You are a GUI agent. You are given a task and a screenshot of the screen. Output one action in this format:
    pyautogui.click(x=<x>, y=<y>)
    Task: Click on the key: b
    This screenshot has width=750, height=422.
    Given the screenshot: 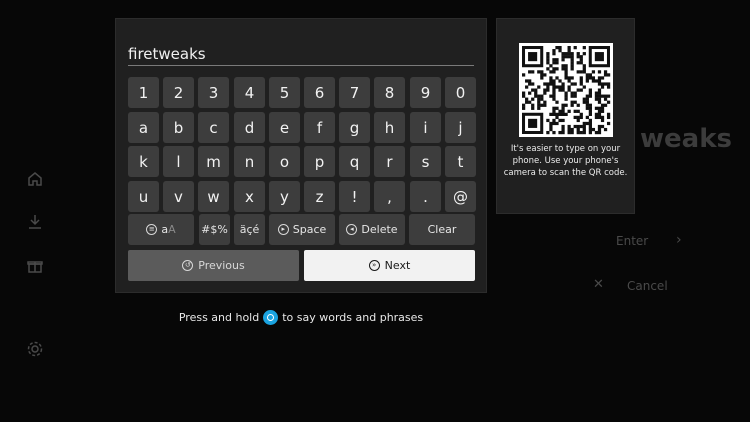 What is the action you would take?
    pyautogui.click(x=178, y=127)
    